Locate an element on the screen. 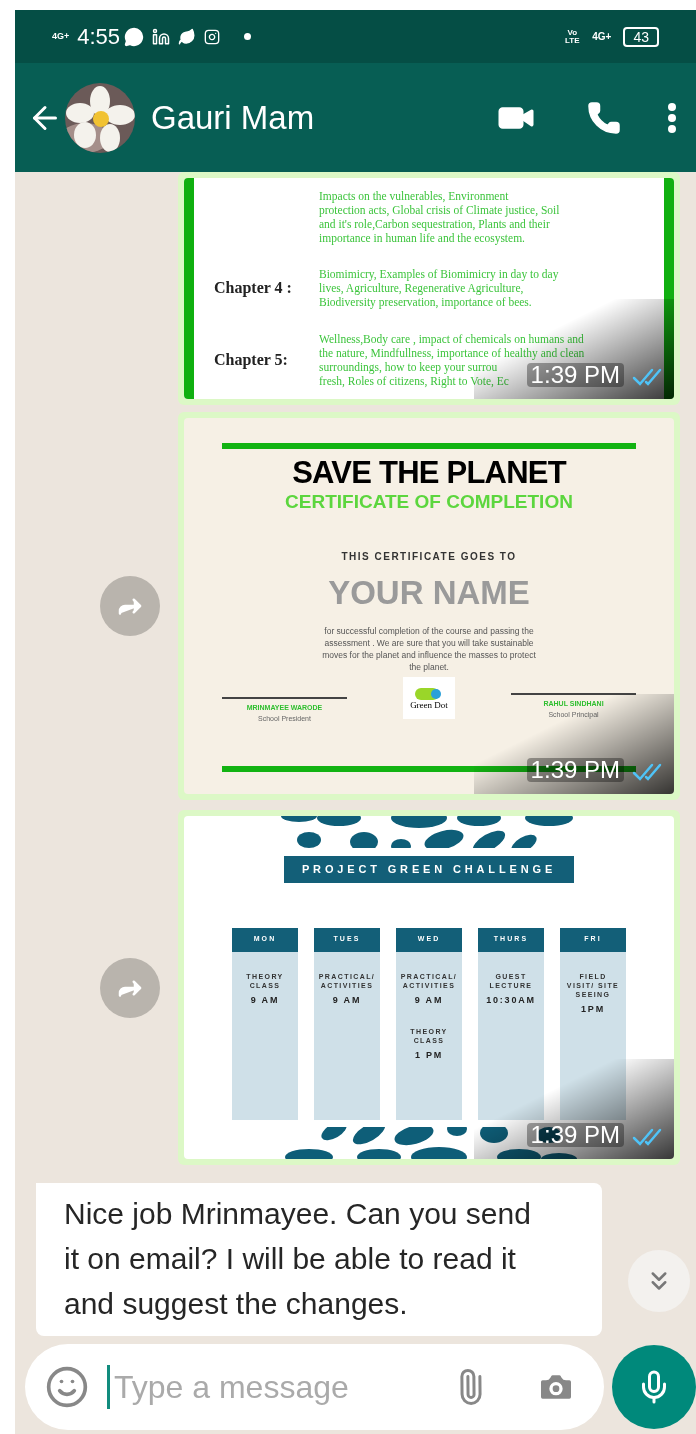 This screenshot has height=1434, width=696. topic-line: the nature, Mindfullness, importance of healthy and clean is located at coordinates (452, 353).